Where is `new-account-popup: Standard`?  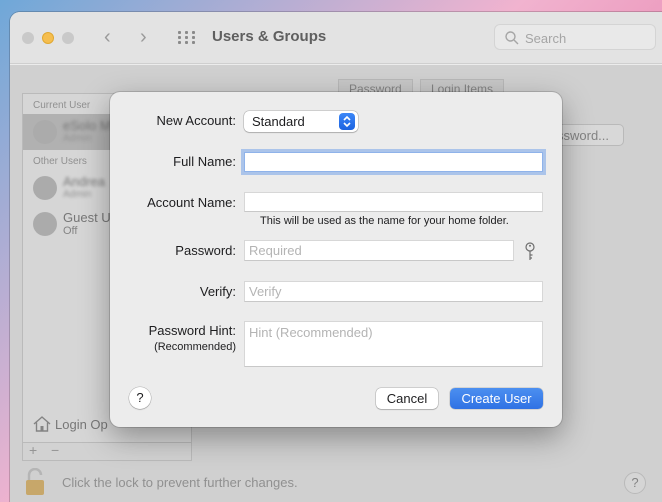 new-account-popup: Standard is located at coordinates (301, 121).